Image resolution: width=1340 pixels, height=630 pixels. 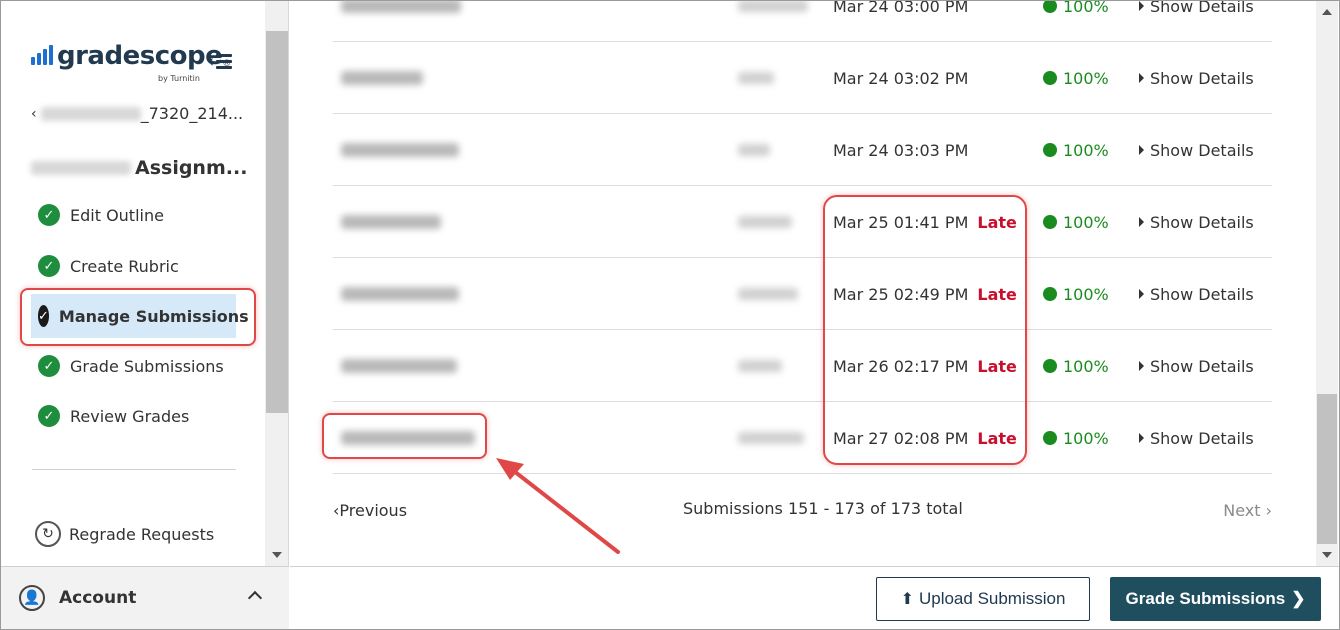 I want to click on nav-item-create-rubric: ✓ Create Rubric, so click(x=133, y=266).